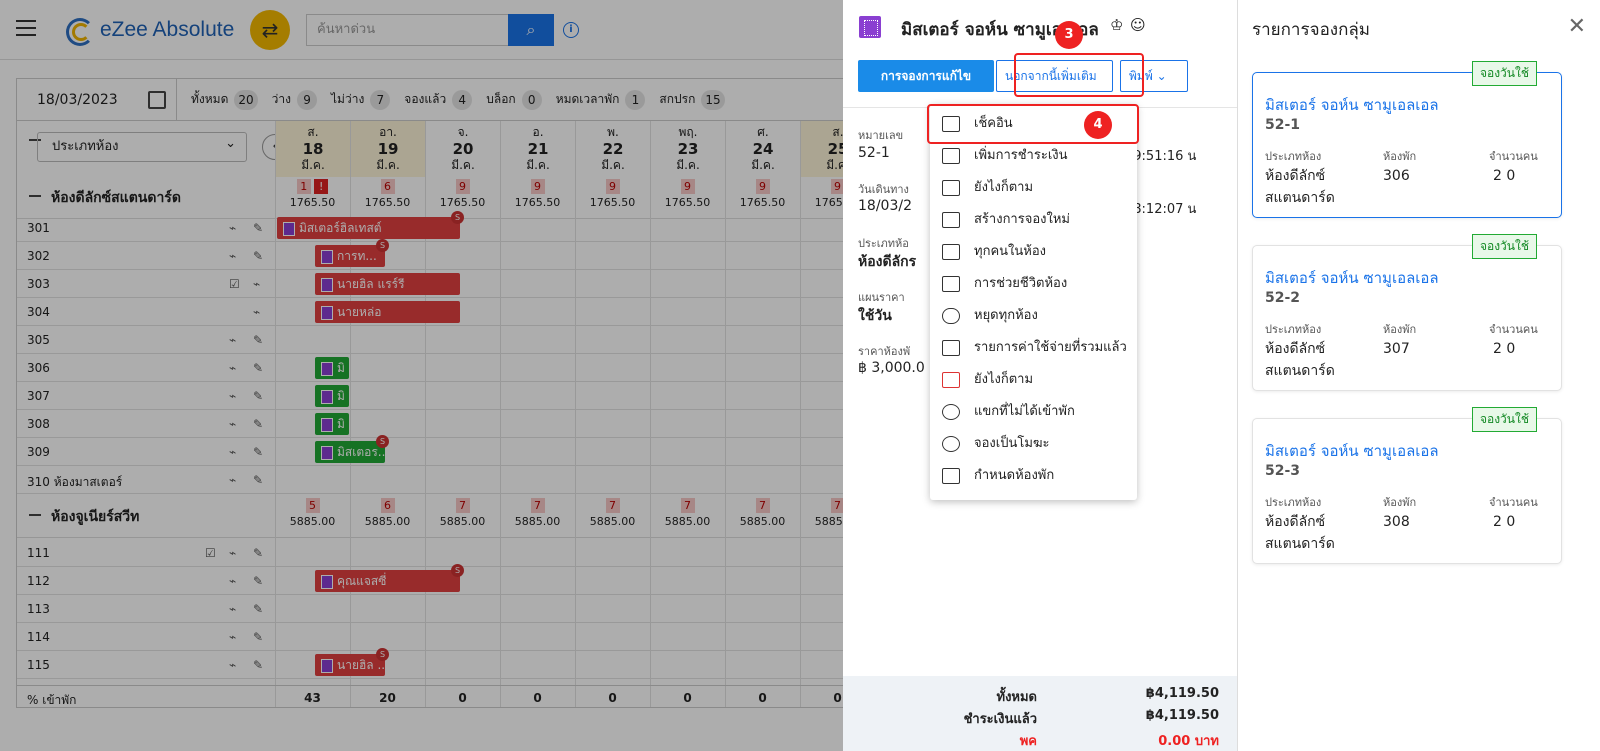  I want to click on highlight-more-options, so click(1079, 75).